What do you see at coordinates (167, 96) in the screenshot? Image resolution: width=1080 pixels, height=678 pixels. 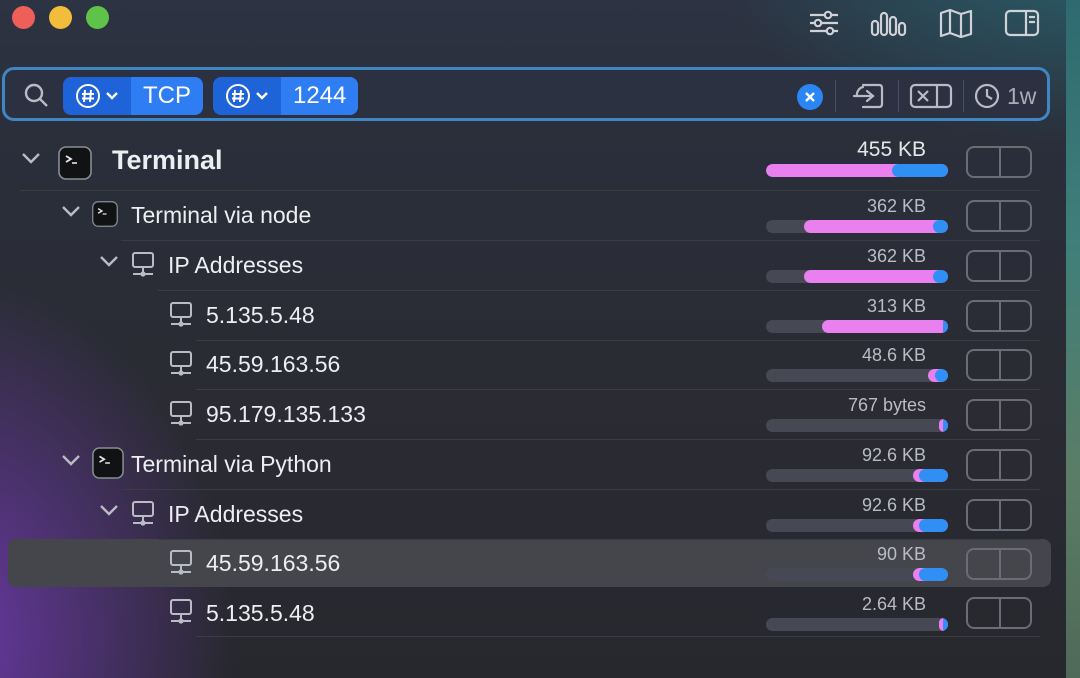 I see `filter-value: TCP` at bounding box center [167, 96].